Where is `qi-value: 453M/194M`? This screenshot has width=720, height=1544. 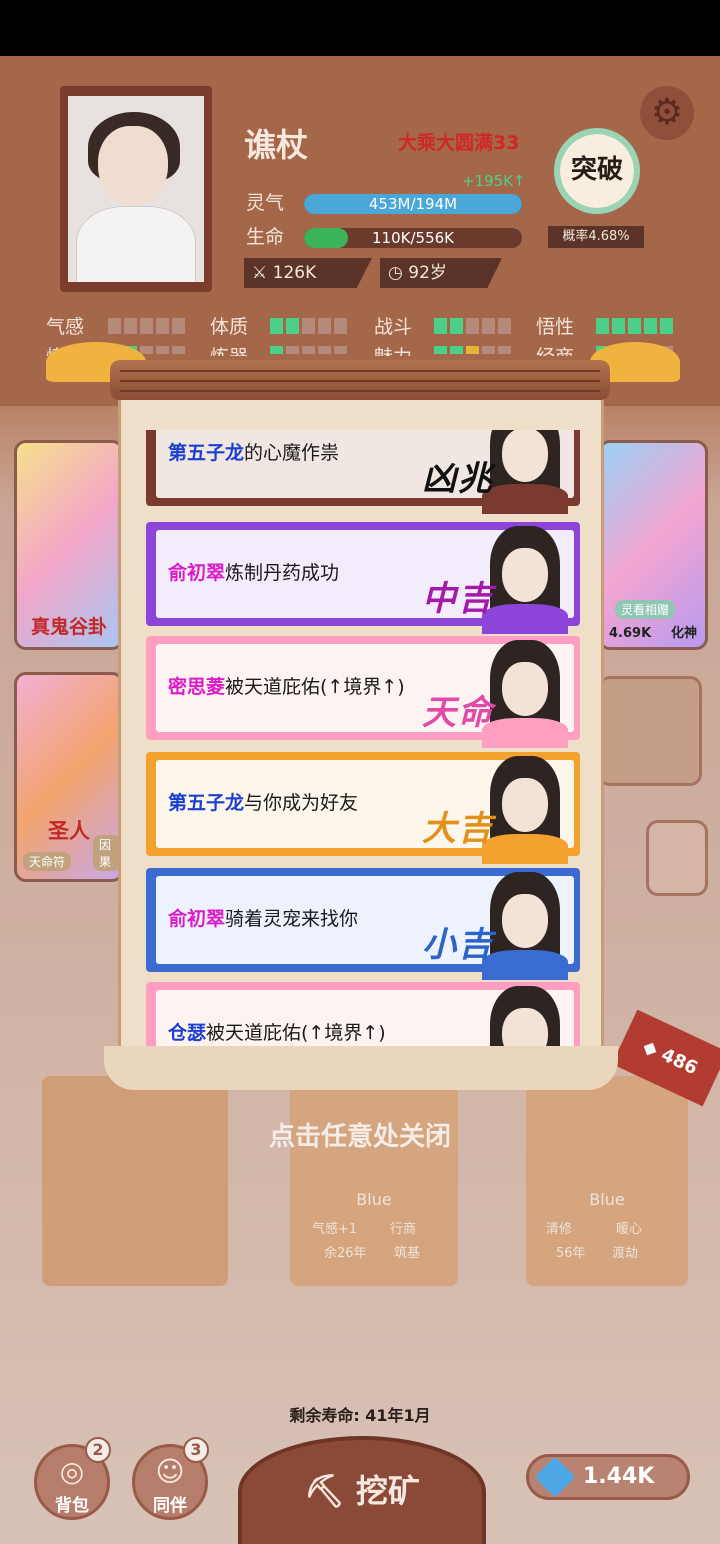 qi-value: 453M/194M is located at coordinates (413, 204).